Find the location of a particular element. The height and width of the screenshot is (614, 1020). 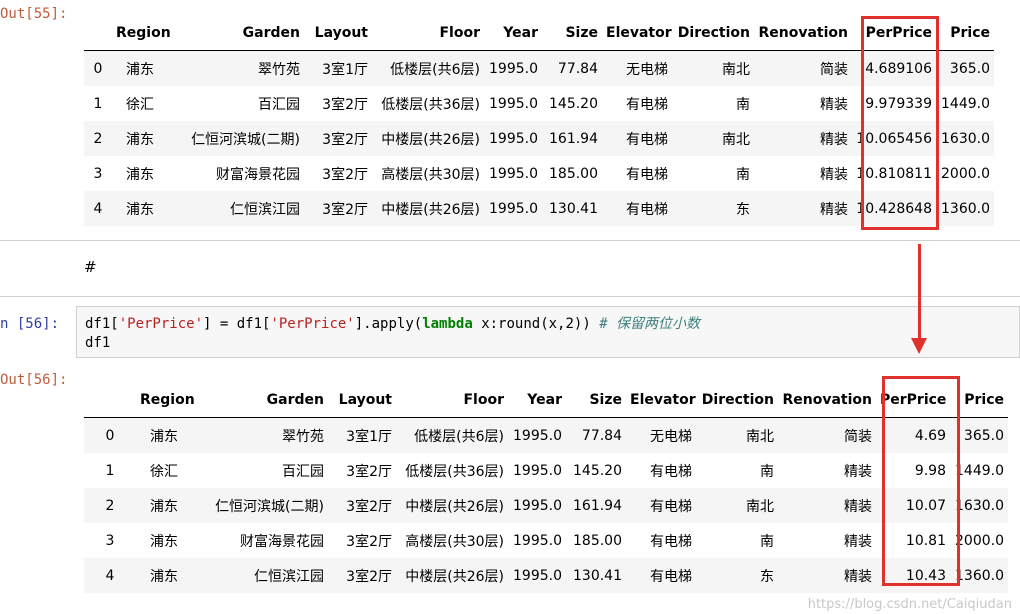

cell-floor: 低楼层(共36层) is located at coordinates (430, 104).